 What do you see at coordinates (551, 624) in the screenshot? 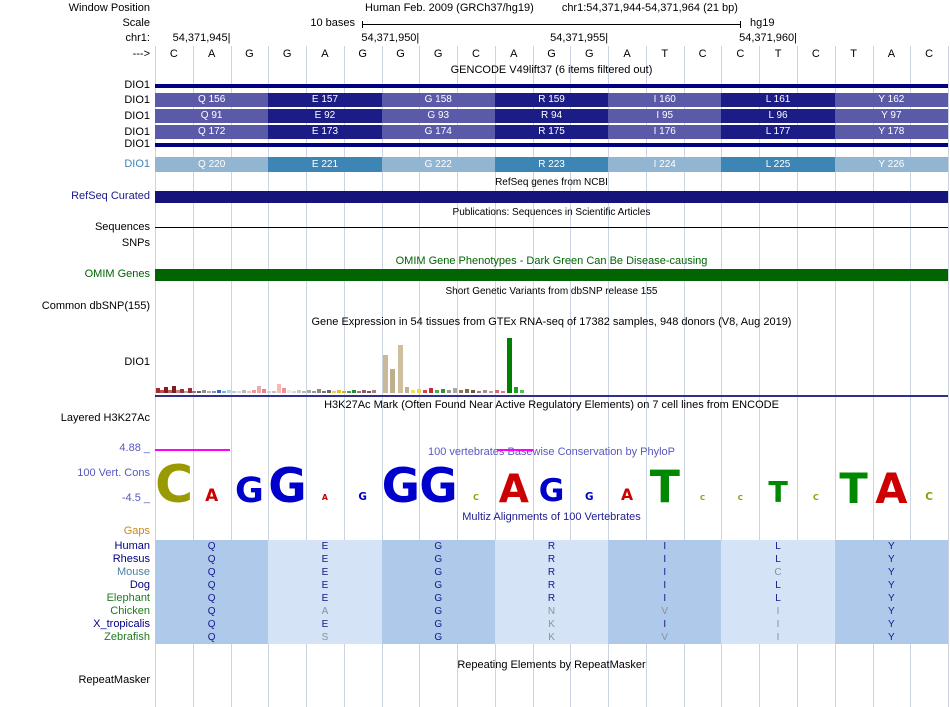
I see `multiz-cell: K` at bounding box center [551, 624].